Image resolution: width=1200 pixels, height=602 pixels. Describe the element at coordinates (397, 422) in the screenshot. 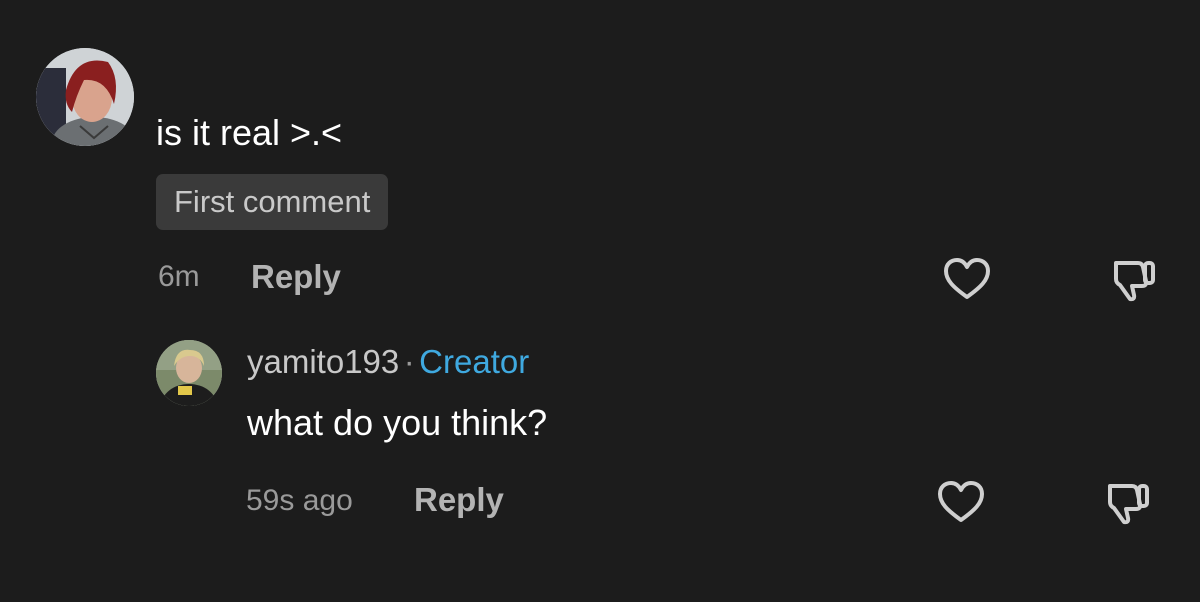

I see `reply-text: what do you think?` at that location.